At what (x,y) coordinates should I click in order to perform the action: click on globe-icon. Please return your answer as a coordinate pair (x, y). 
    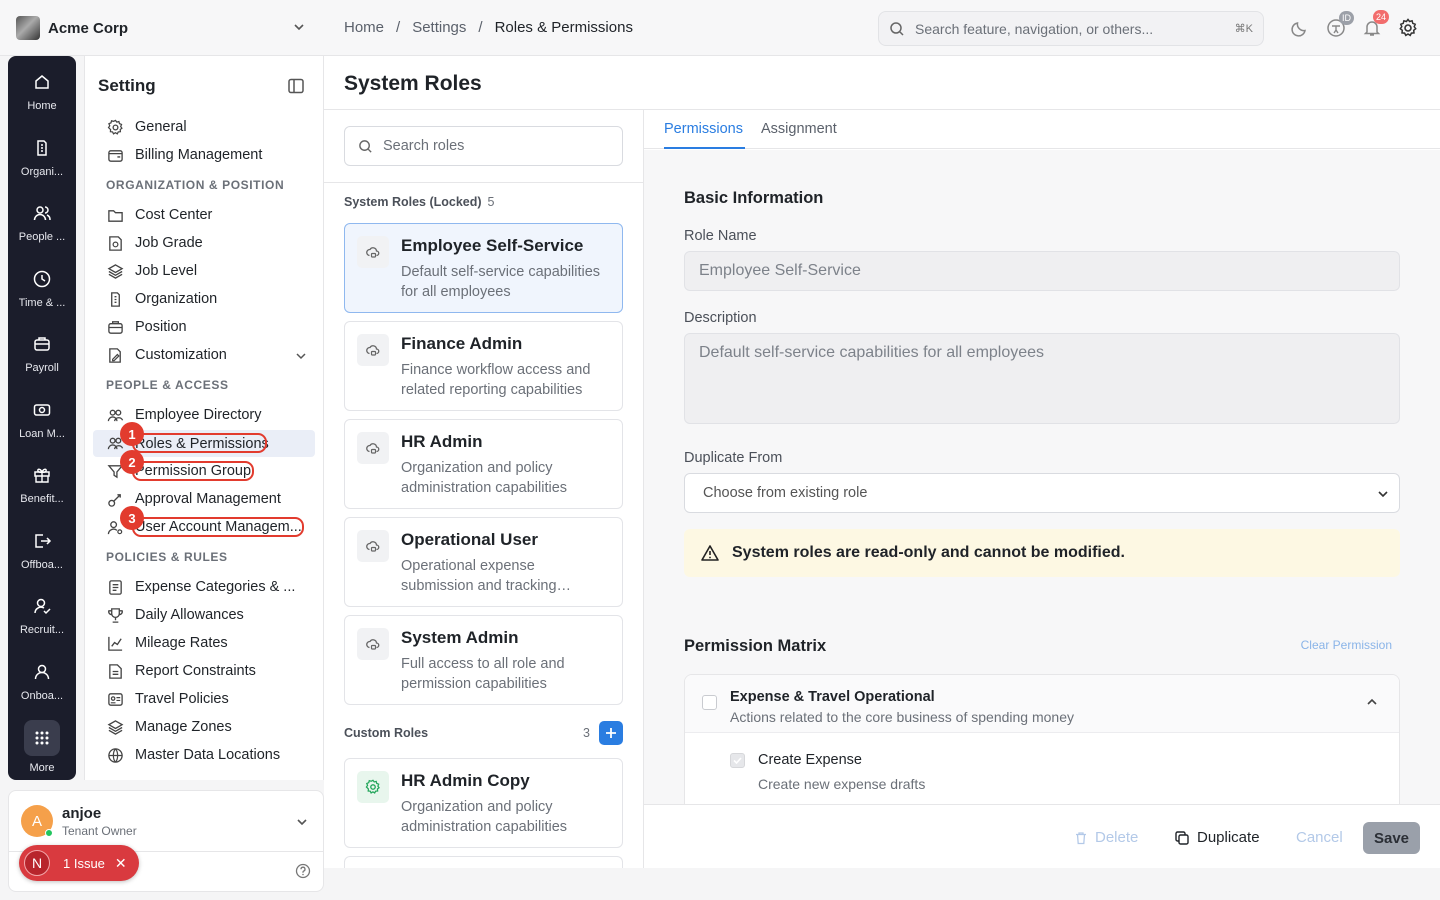
    Looking at the image, I should click on (116, 755).